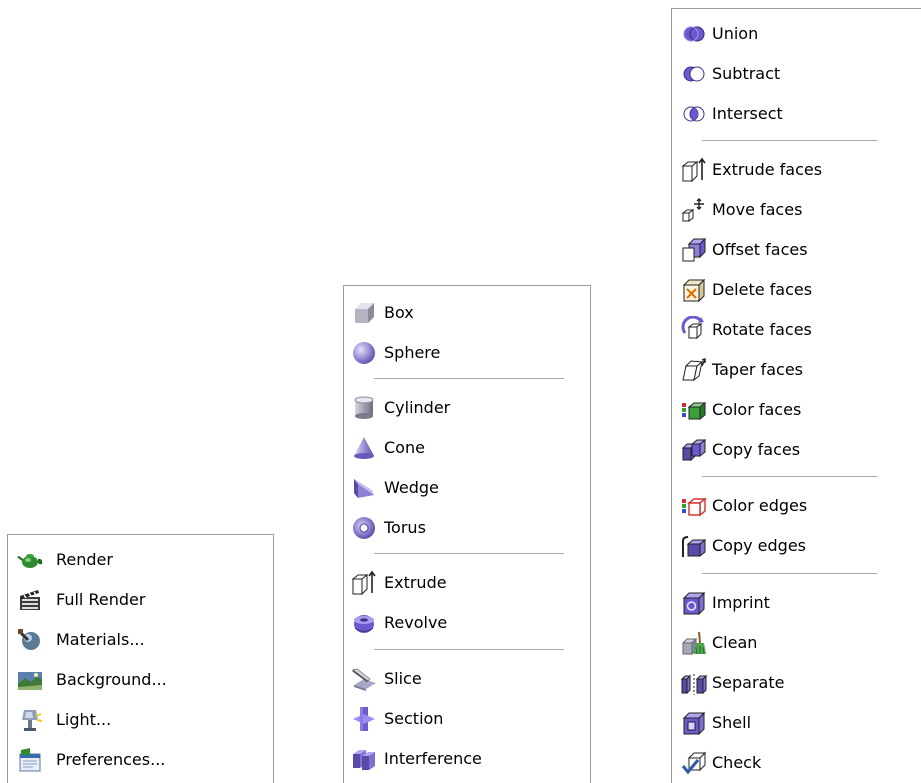 This screenshot has width=921, height=783. What do you see at coordinates (101, 599) in the screenshot?
I see `menu-item-label: Full Render` at bounding box center [101, 599].